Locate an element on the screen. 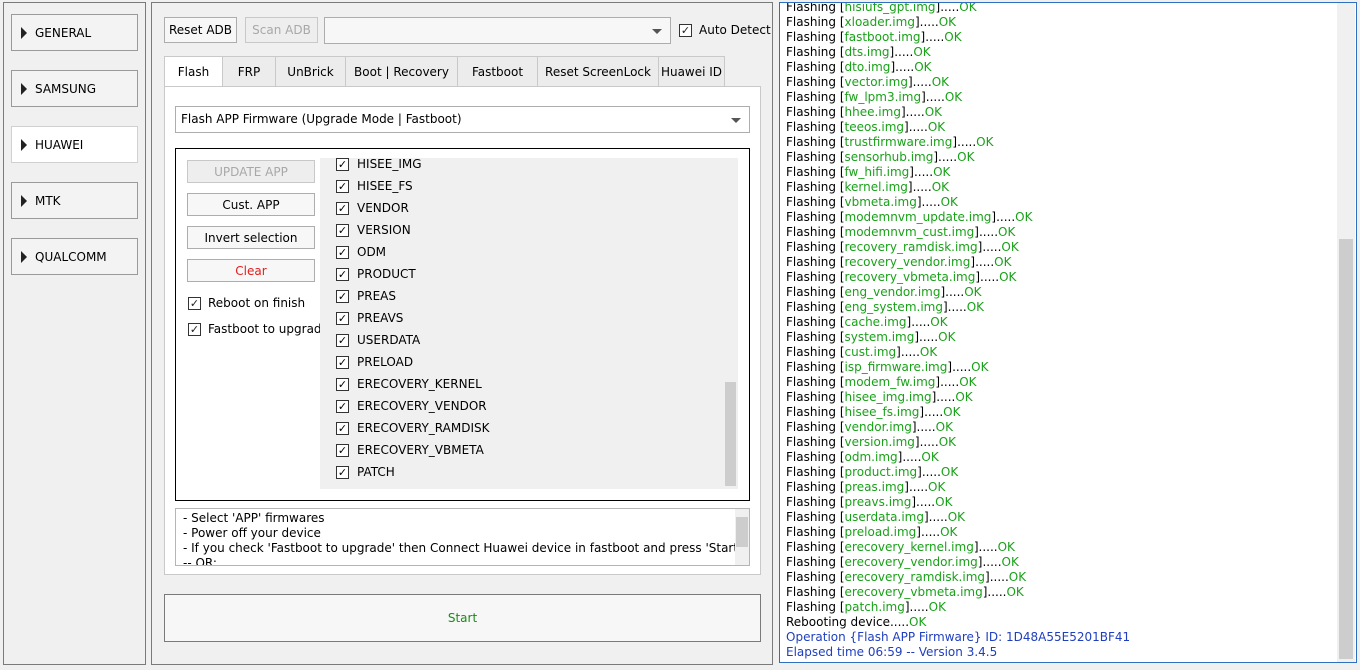 This screenshot has width=1360, height=670. partition-item: ✓ VENDOR is located at coordinates (364, 208).